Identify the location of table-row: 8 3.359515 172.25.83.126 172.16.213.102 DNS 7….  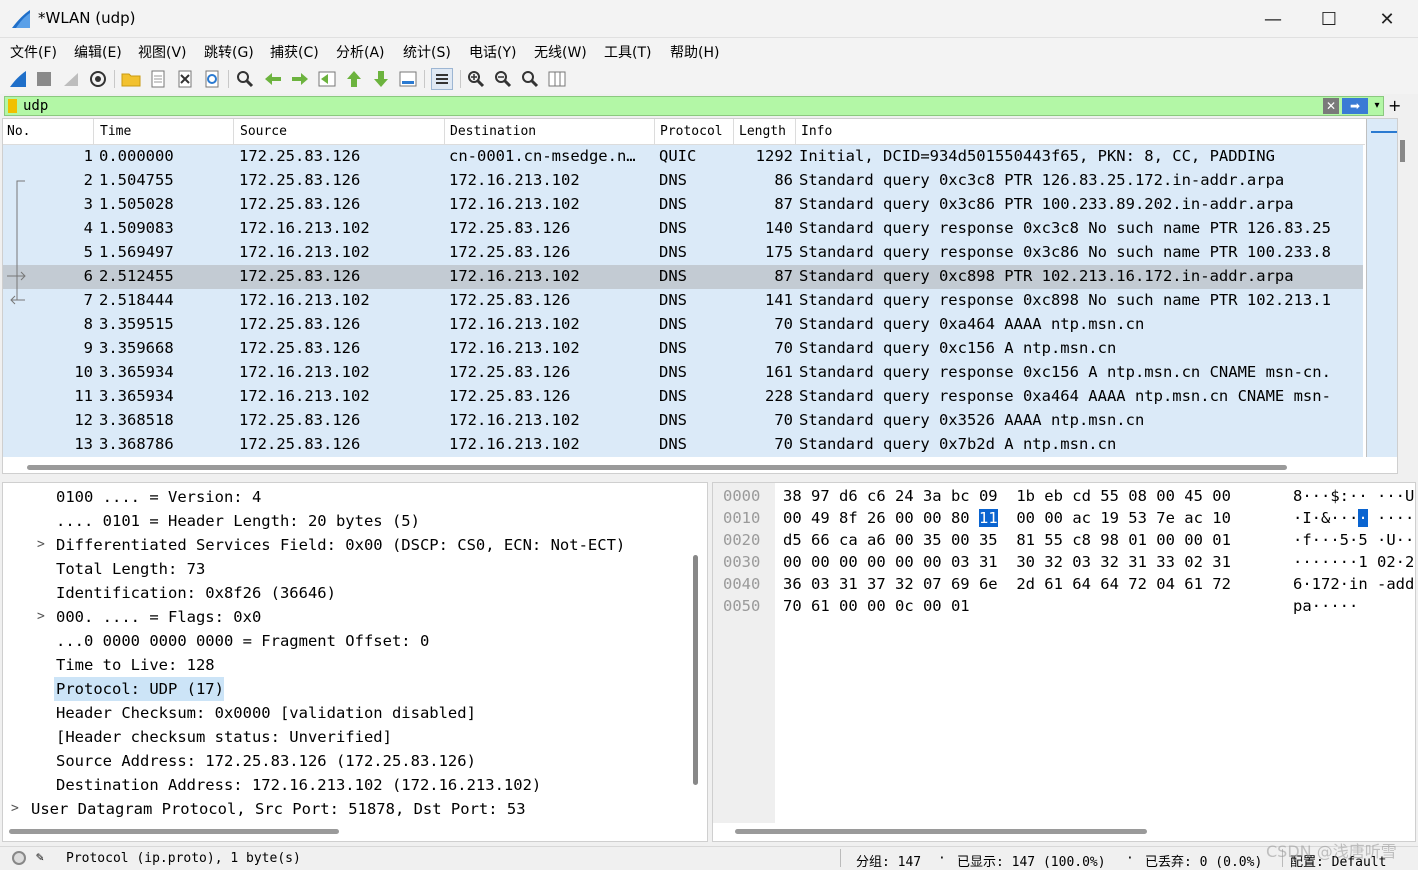
(683, 325).